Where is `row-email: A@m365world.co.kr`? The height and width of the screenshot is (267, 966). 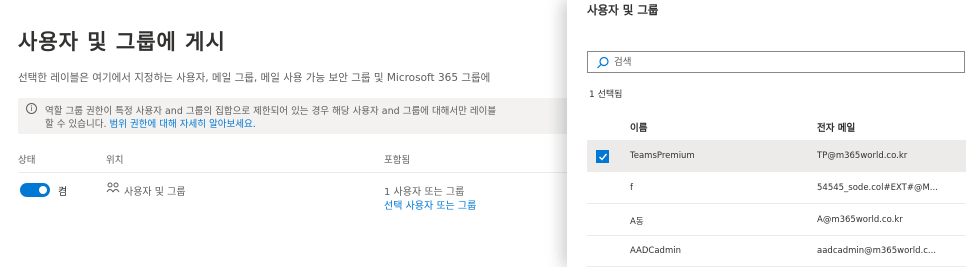
row-email: A@m365world.co.kr is located at coordinates (860, 220).